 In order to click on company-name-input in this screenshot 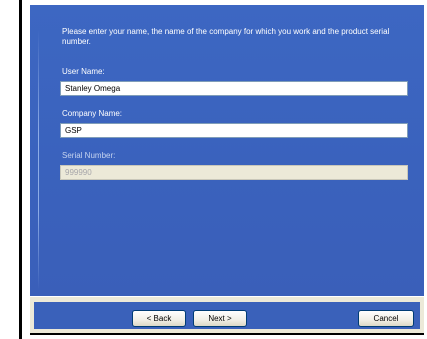, I will do `click(234, 130)`.